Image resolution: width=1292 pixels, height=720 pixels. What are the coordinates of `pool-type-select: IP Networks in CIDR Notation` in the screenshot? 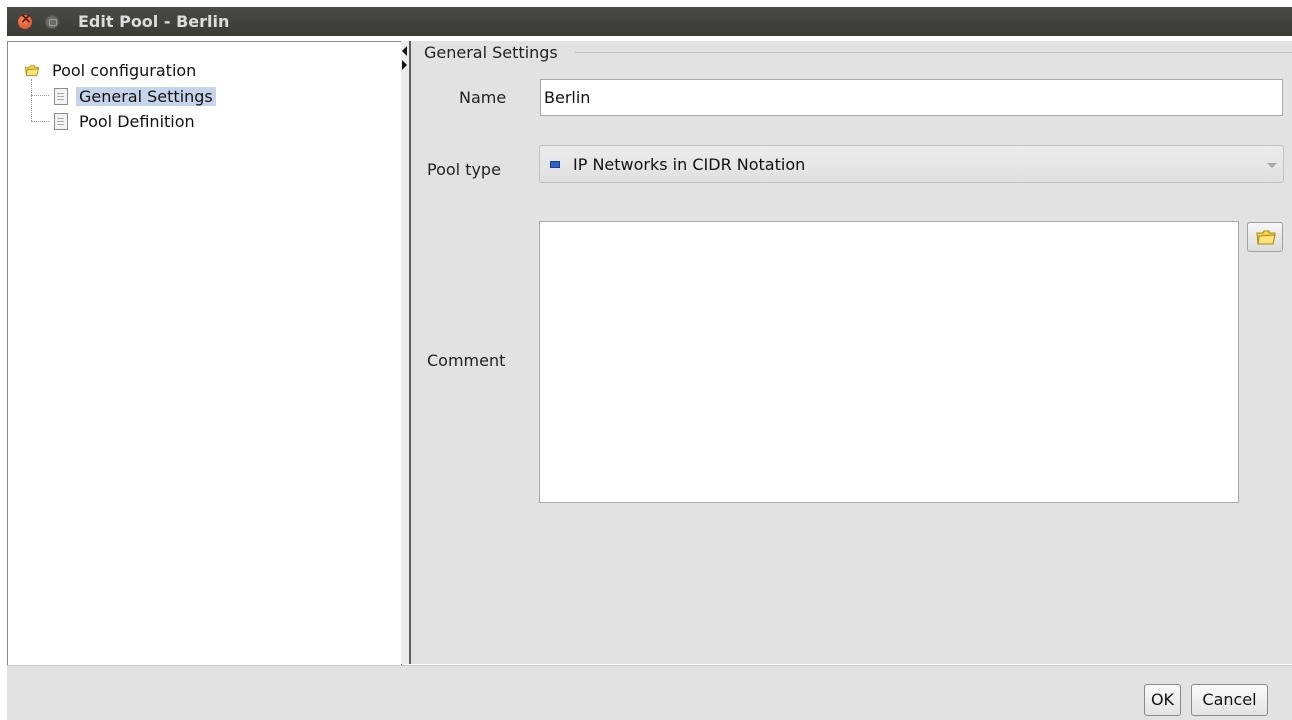 It's located at (911, 164).